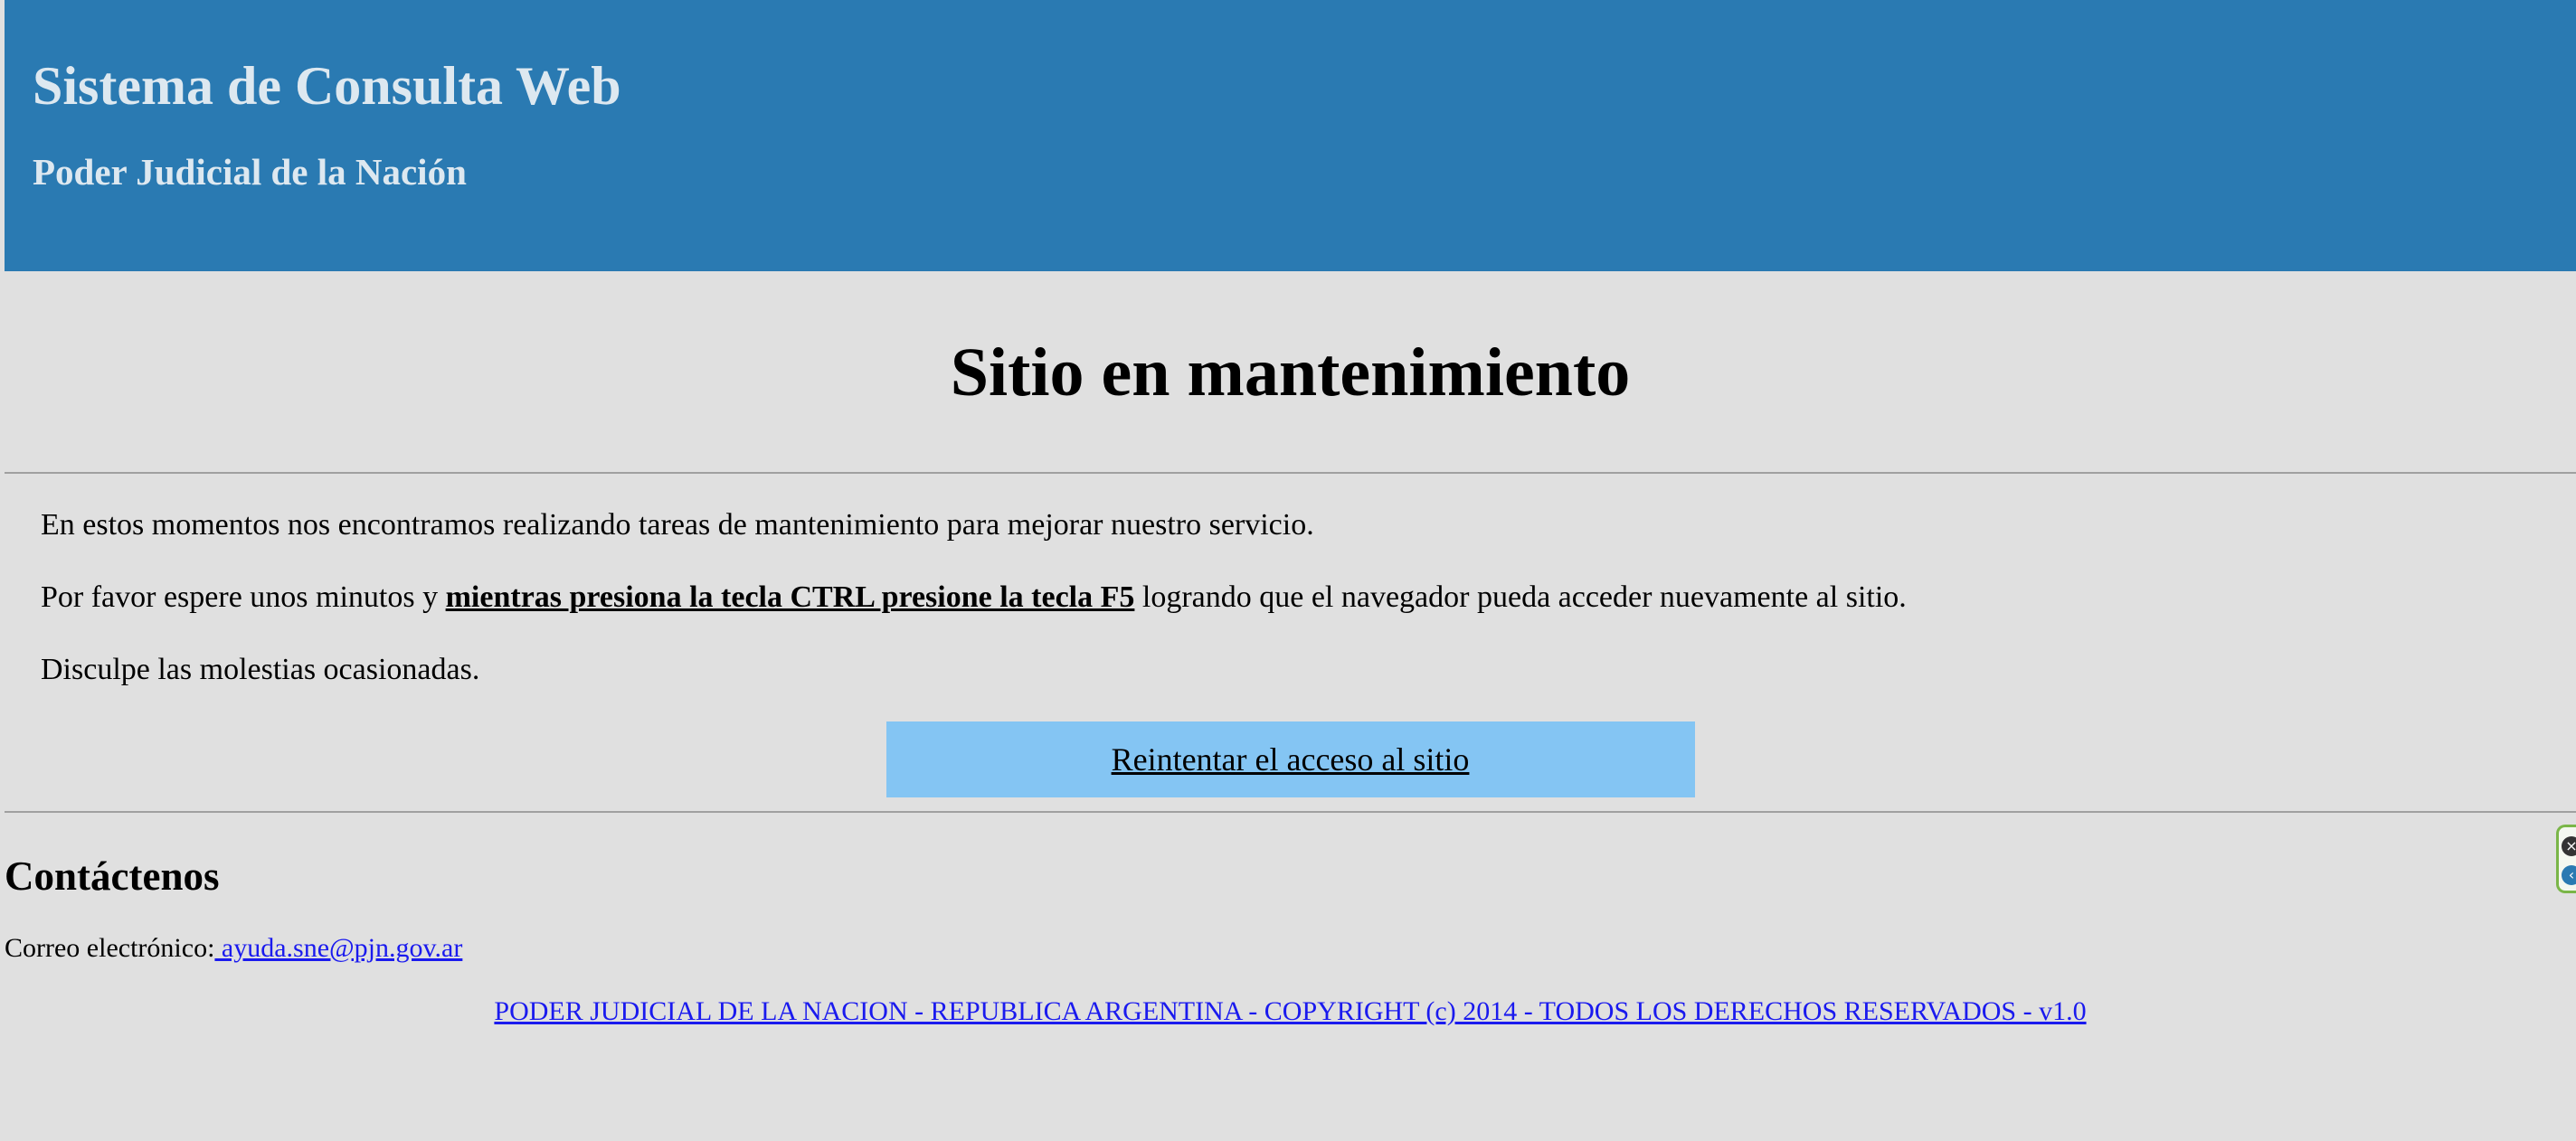  I want to click on close-icon: ×, so click(2569, 846).